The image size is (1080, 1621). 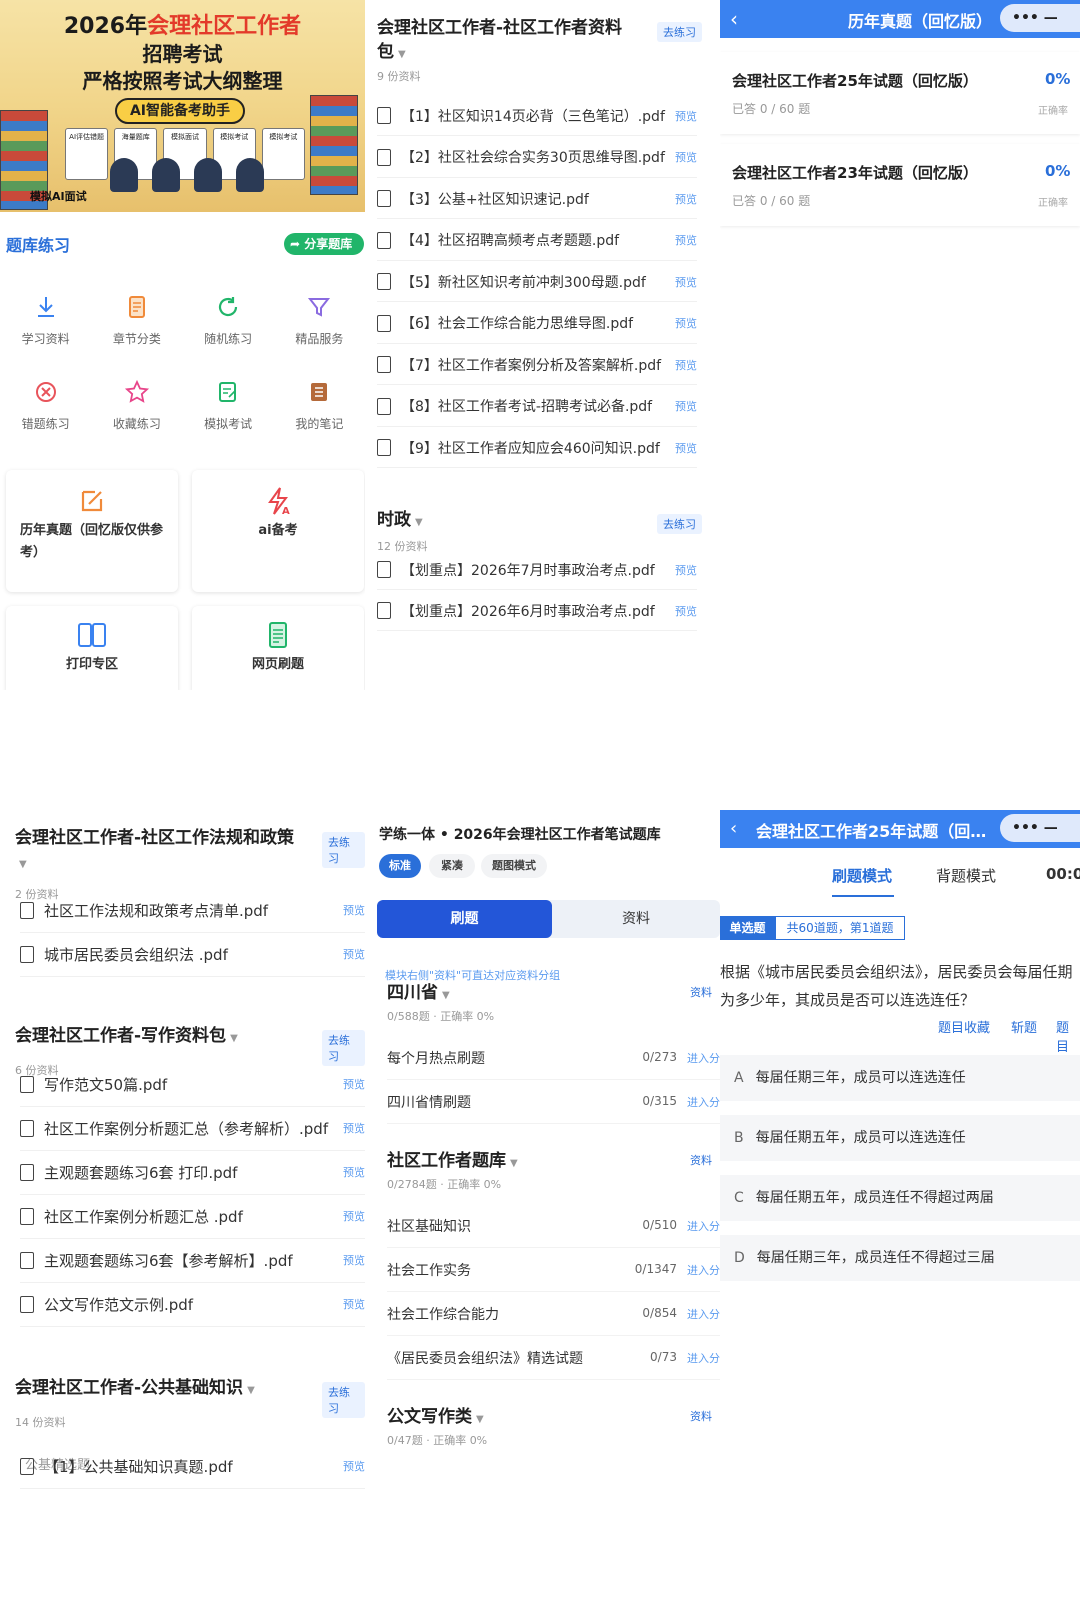 I want to click on segment-practice: 刷题, so click(x=464, y=919).